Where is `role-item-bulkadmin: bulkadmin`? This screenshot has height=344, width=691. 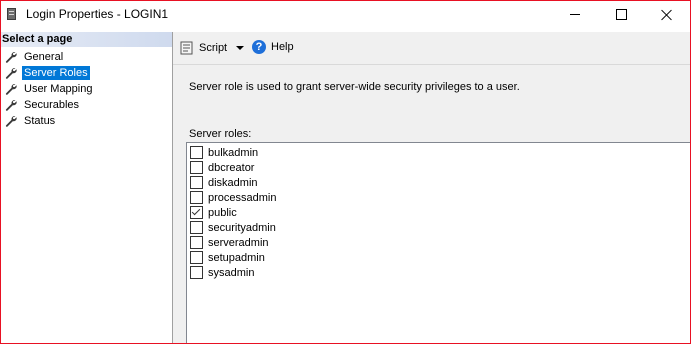 role-item-bulkadmin: bulkadmin is located at coordinates (224, 152).